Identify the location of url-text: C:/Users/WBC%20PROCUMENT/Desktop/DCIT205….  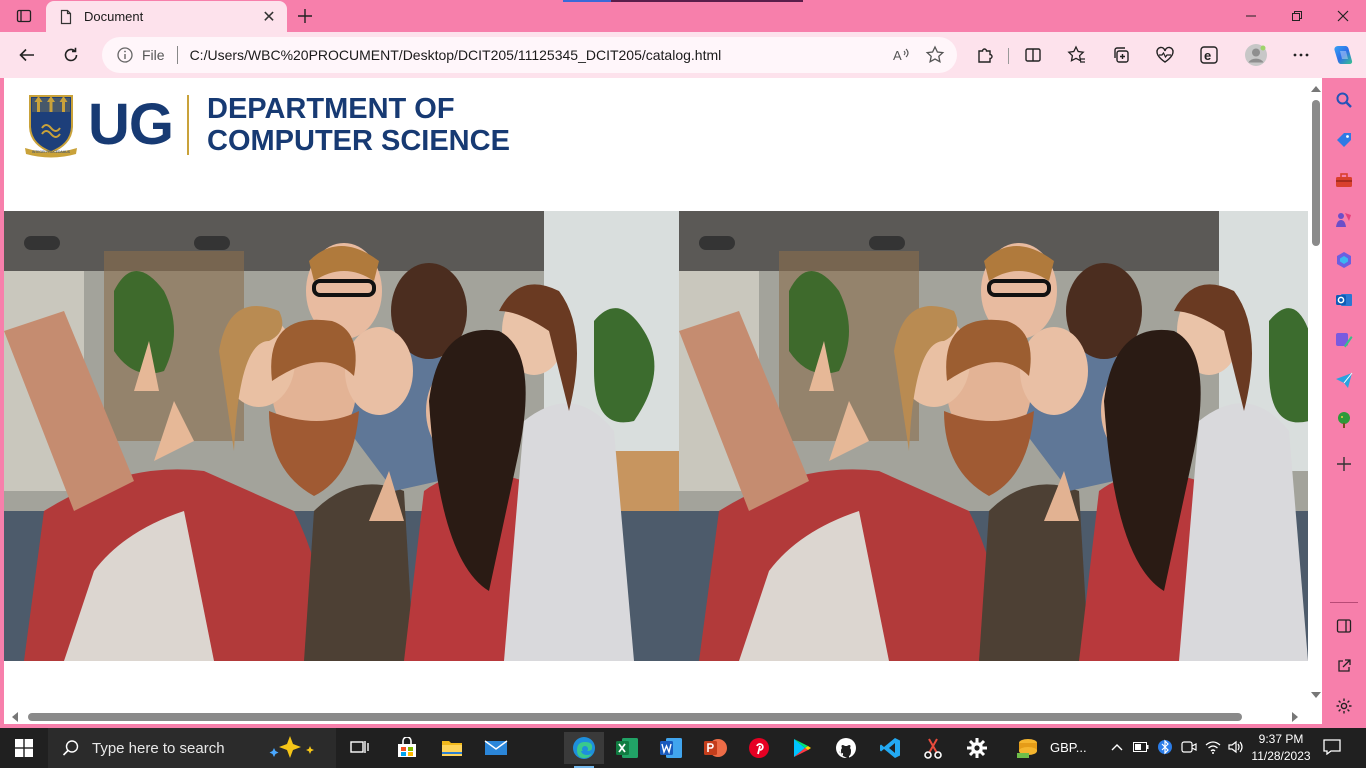
(539, 55).